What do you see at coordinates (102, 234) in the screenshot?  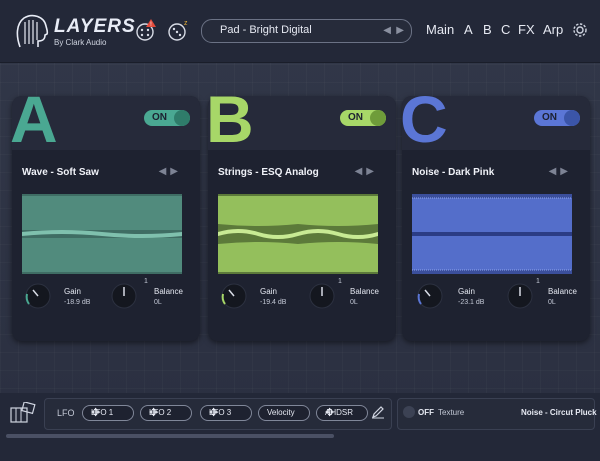 I see `layer-a-waveform` at bounding box center [102, 234].